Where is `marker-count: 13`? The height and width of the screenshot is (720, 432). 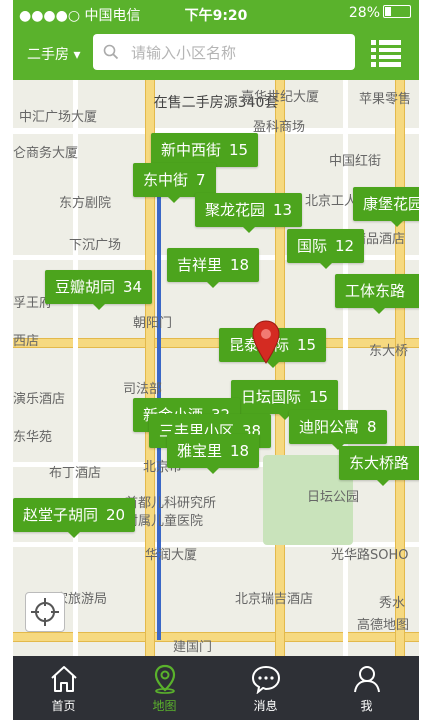
marker-count: 13 is located at coordinates (283, 210).